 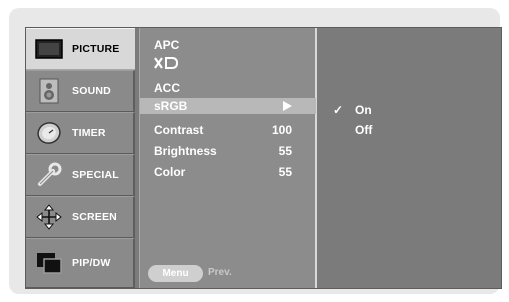 What do you see at coordinates (228, 172) in the screenshot?
I see `menu-item-color: Color 55` at bounding box center [228, 172].